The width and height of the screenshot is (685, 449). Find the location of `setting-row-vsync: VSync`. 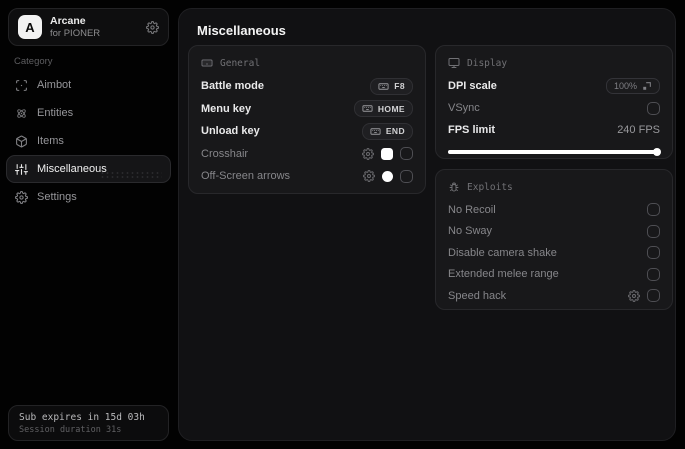

setting-row-vsync: VSync is located at coordinates (554, 109).